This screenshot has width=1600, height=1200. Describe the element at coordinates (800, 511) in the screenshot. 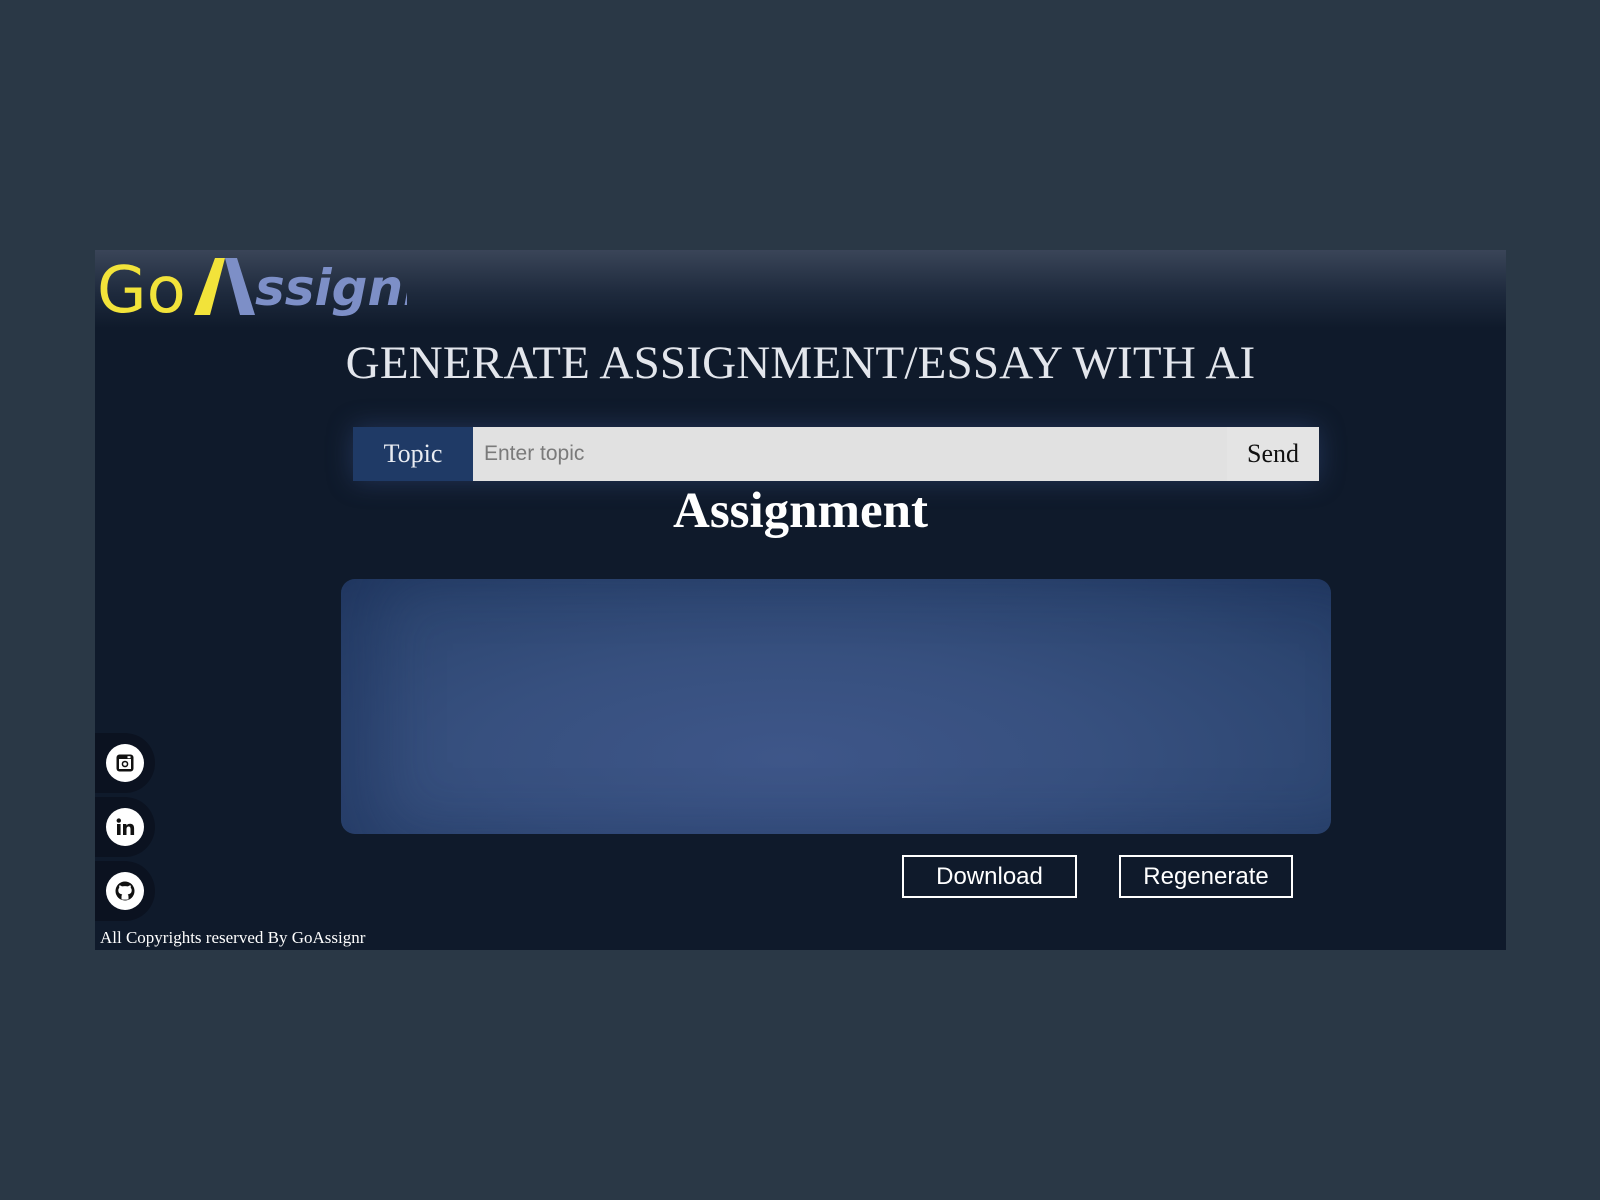

I see `assignment-heading: Assignment` at that location.